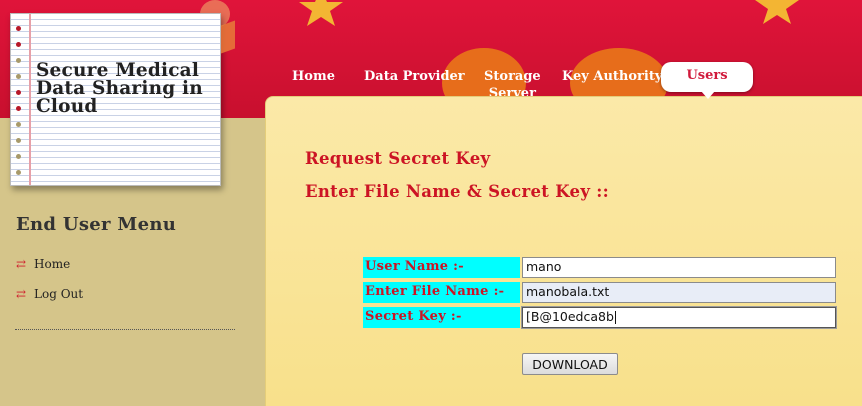  Describe the element at coordinates (679, 317) in the screenshot. I see `secretkey-input: [B@10edca8b` at that location.